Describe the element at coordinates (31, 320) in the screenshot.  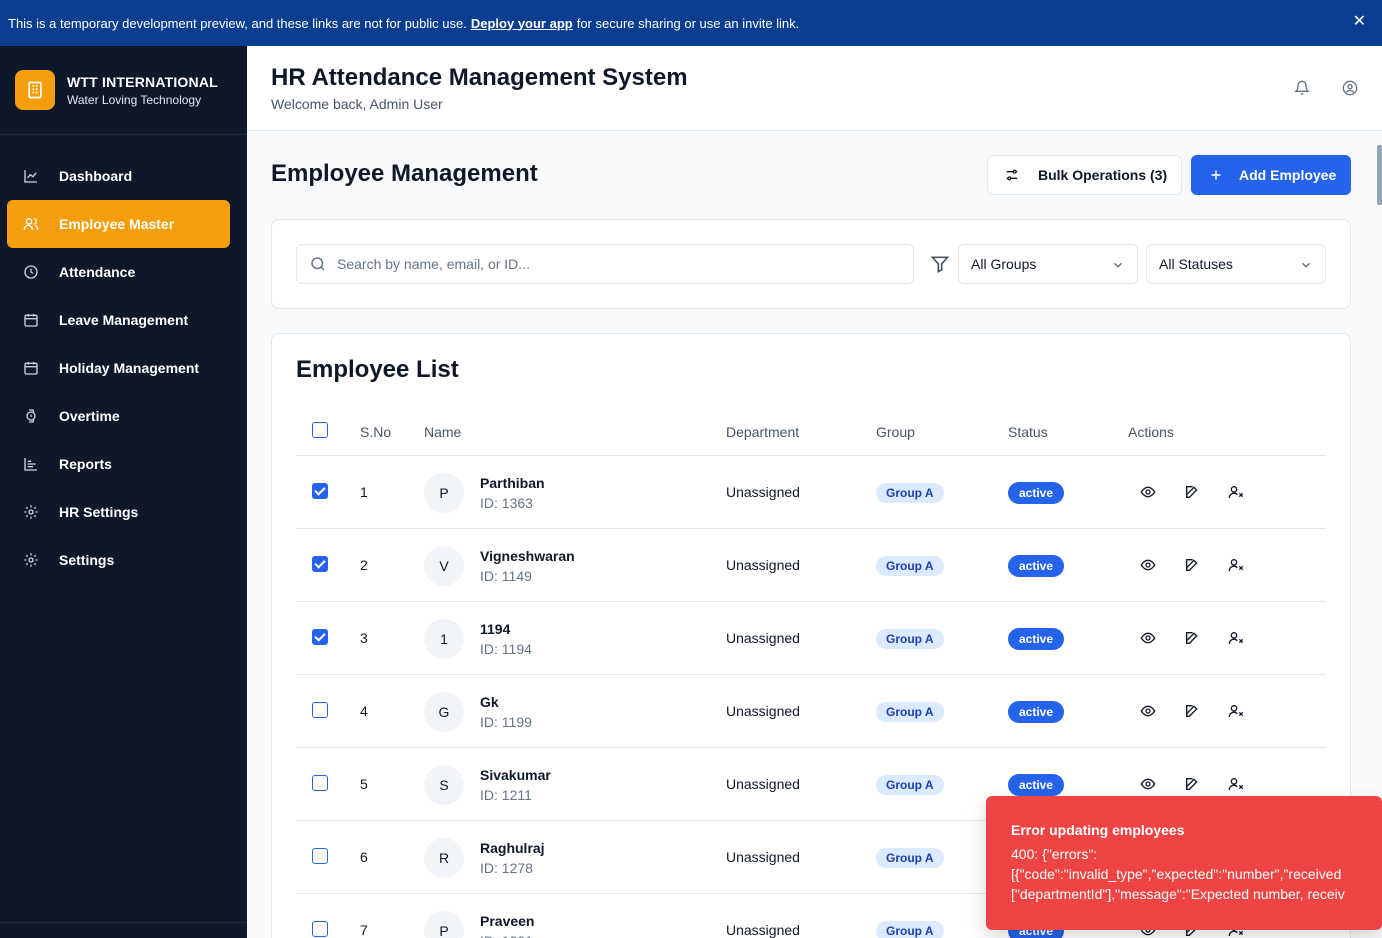
I see `calendar-icon` at that location.